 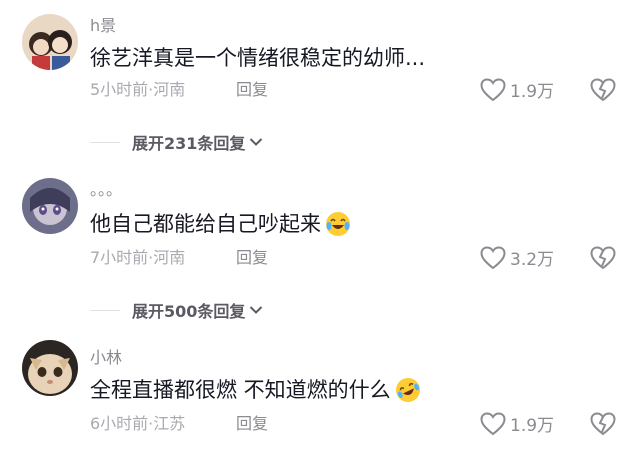 I want to click on comment-text-content: 他自己都能给自己吵起来, so click(x=205, y=224).